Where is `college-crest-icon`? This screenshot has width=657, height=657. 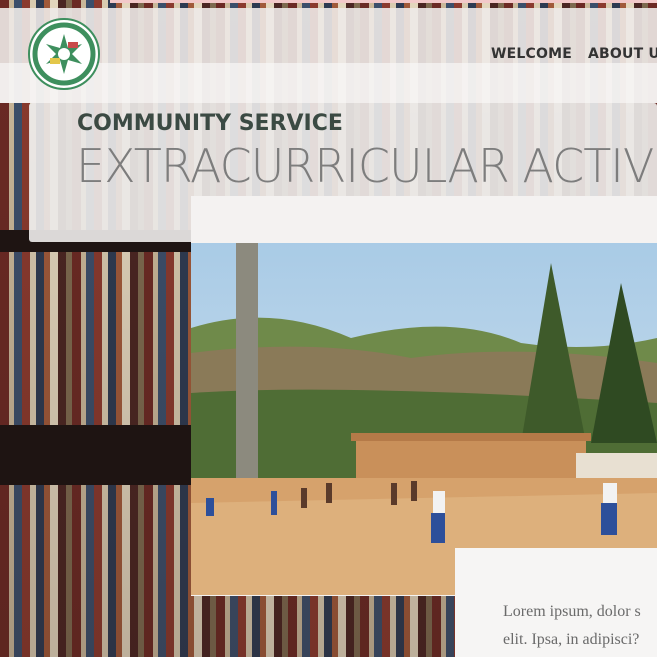
college-crest-icon is located at coordinates (64, 54).